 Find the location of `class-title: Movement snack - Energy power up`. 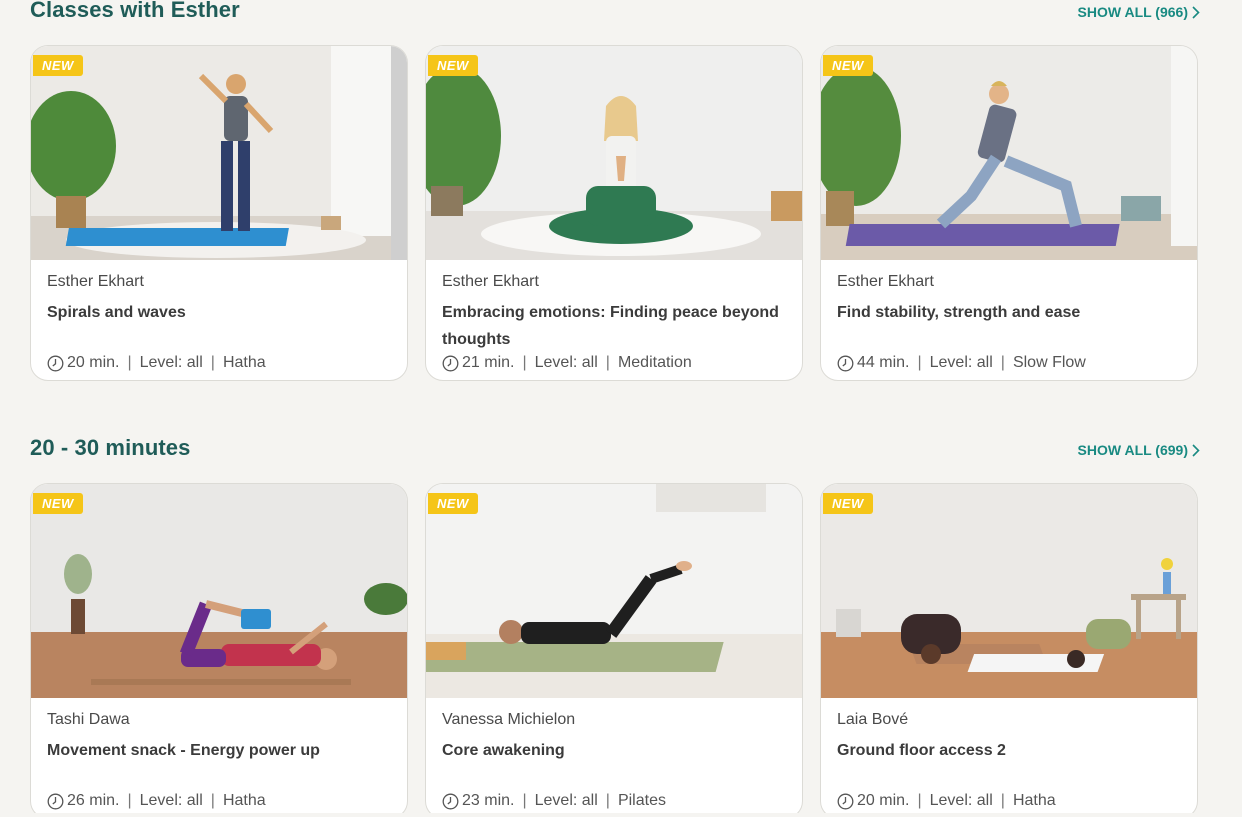

class-title: Movement snack - Energy power up is located at coordinates (219, 750).